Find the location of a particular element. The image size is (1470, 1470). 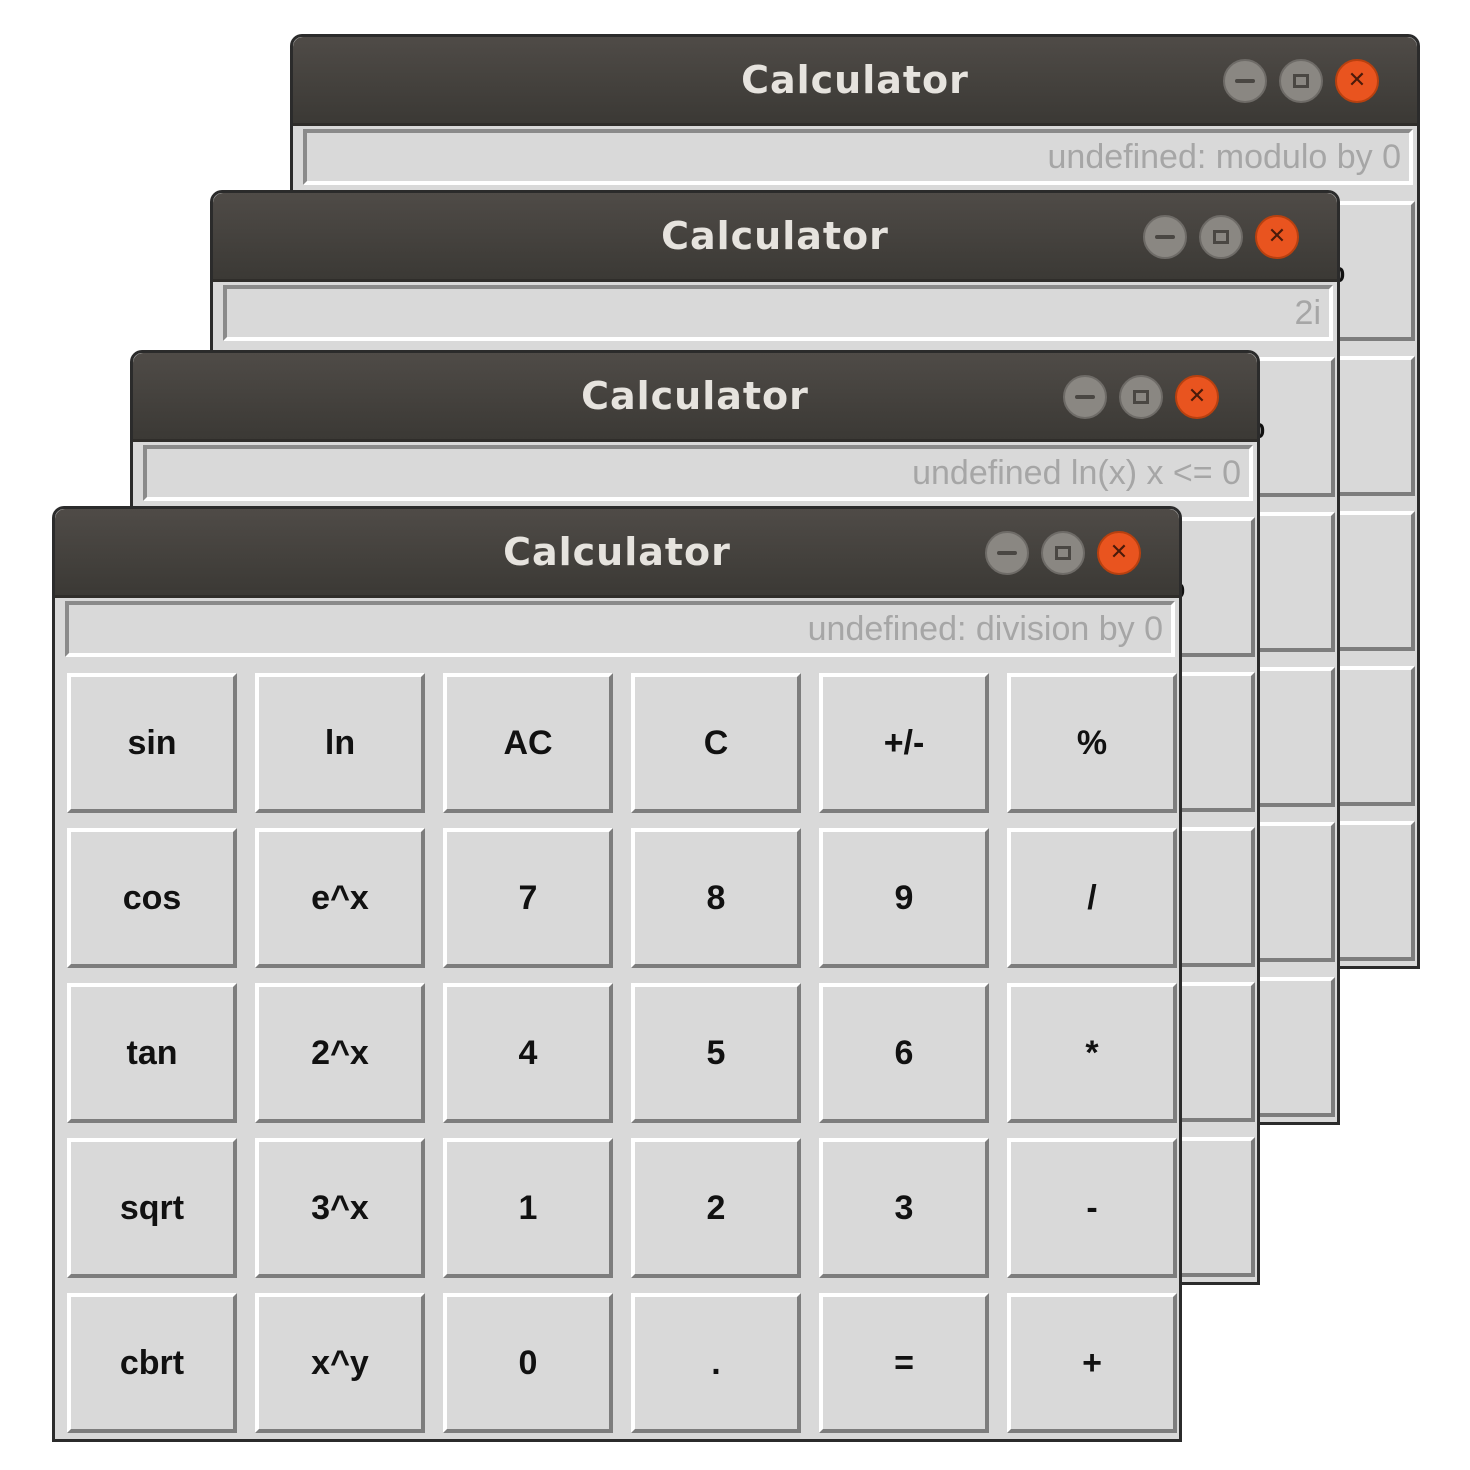

result-display: undefined: modulo by 0 is located at coordinates (858, 157).